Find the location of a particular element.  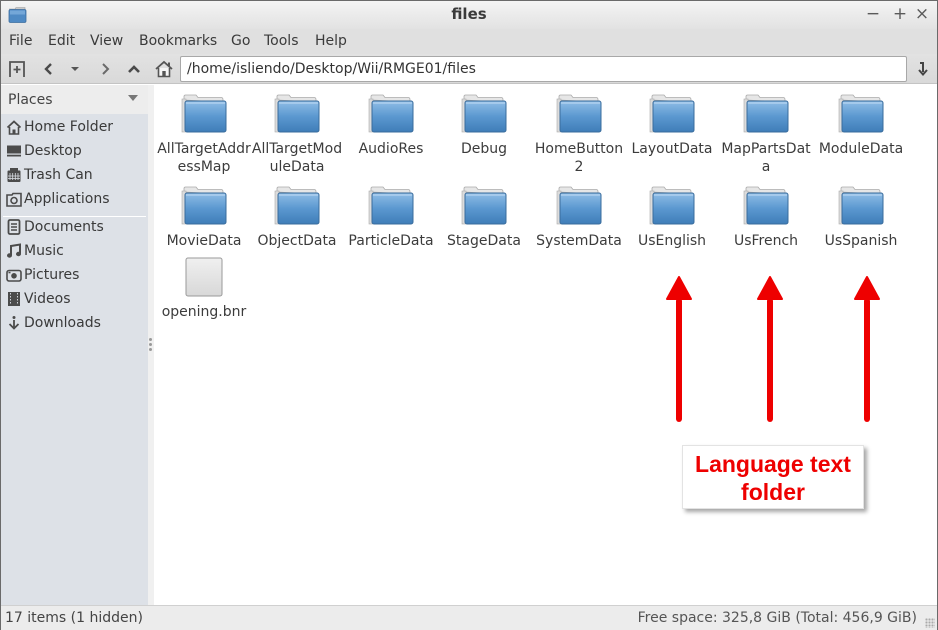

sidebar-item-label: Pictures is located at coordinates (52, 275).